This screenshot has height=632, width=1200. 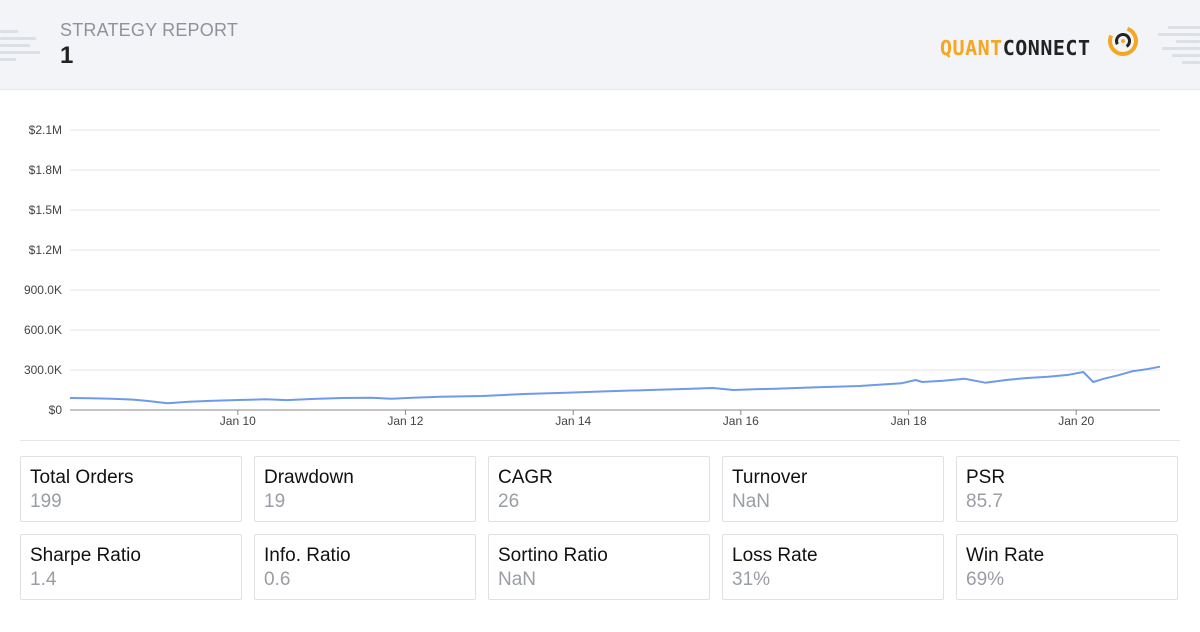 What do you see at coordinates (573, 421) in the screenshot?
I see `x-tick-label: Jan 14` at bounding box center [573, 421].